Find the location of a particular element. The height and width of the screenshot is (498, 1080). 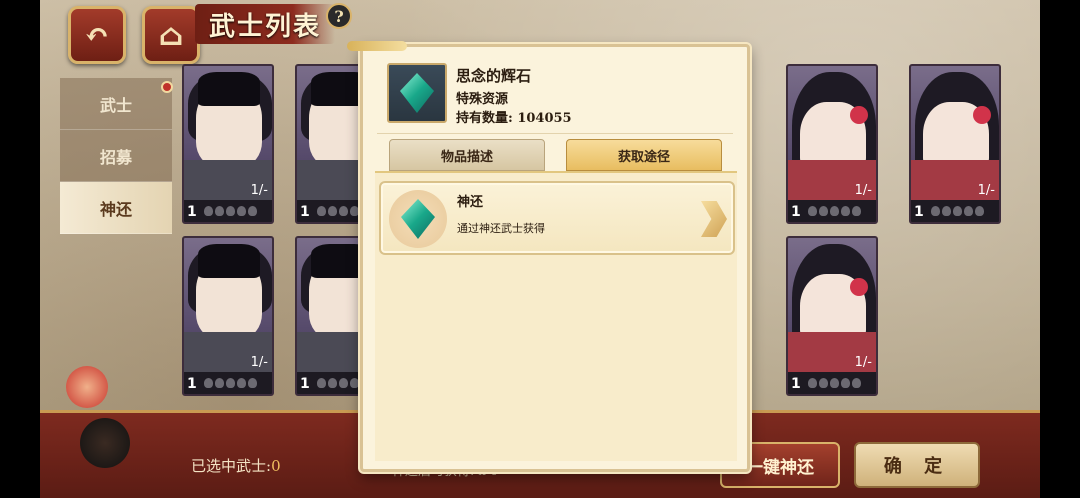

item-icon-frame is located at coordinates (417, 93).